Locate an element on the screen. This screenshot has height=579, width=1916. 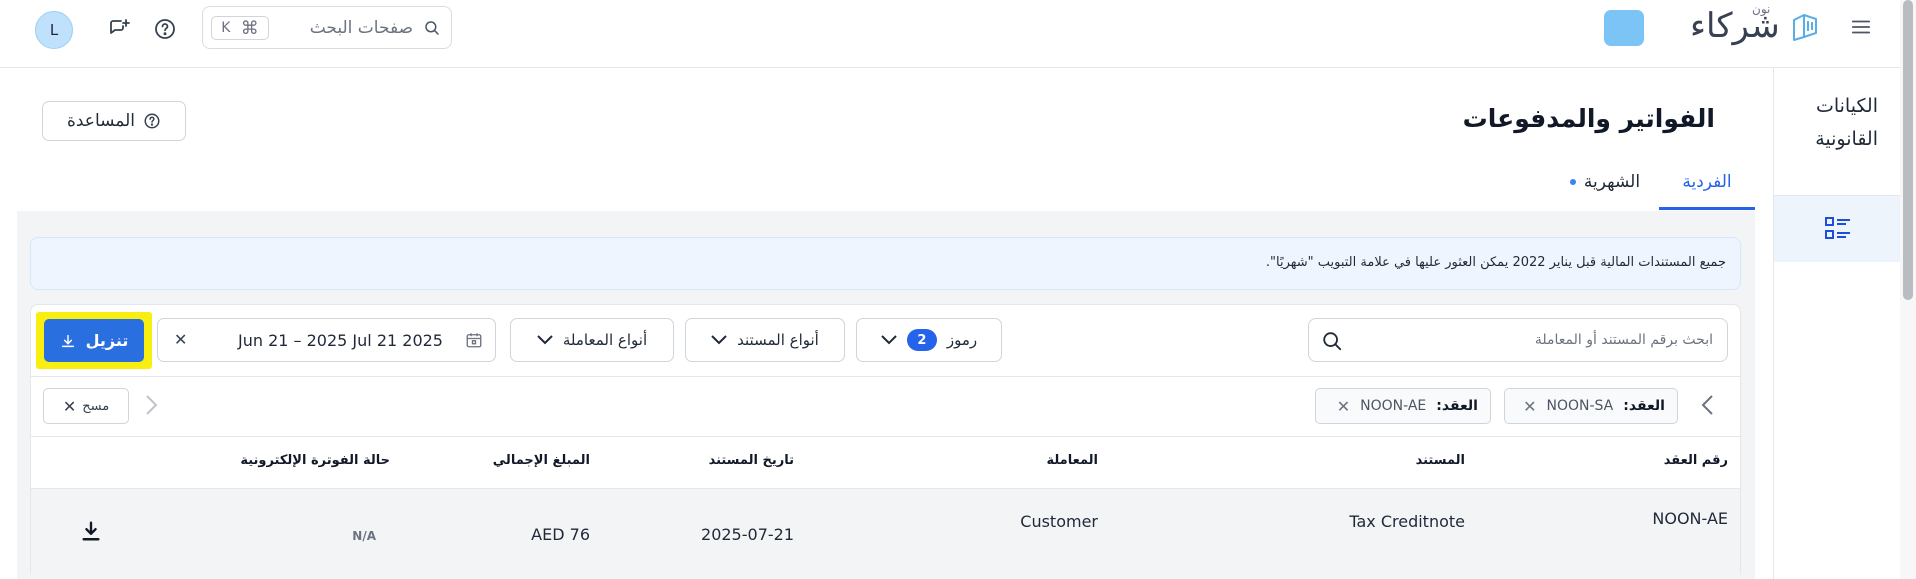
download-icon is located at coordinates (68, 341).